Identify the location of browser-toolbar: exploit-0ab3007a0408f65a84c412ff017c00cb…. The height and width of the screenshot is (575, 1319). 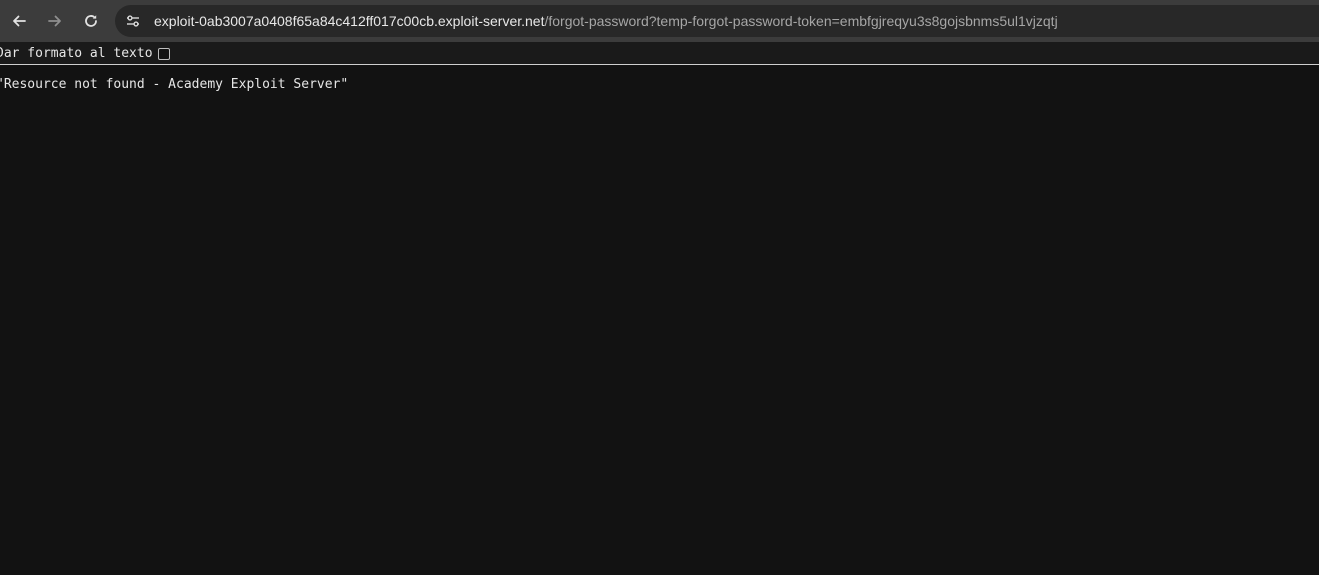
(659, 21).